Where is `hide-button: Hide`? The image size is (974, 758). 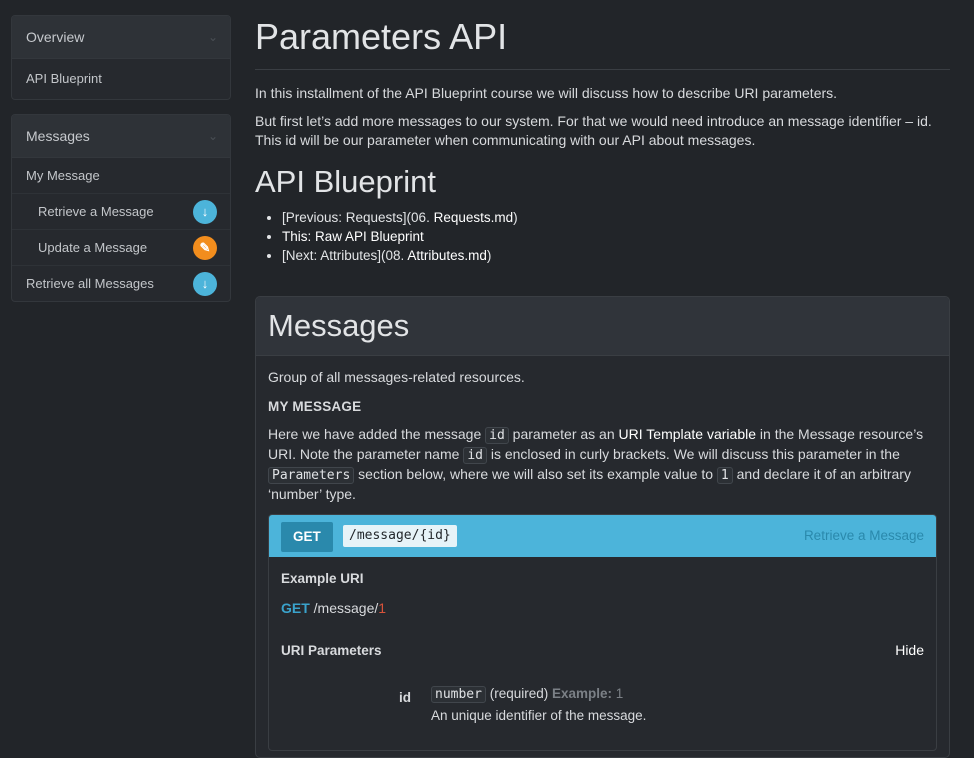 hide-button: Hide is located at coordinates (909, 650).